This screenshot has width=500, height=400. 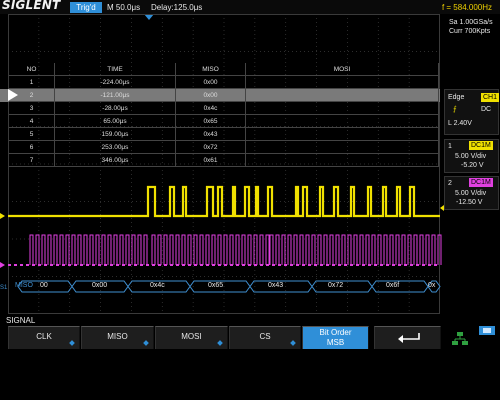 I want to click on ch1-ground-marker-icon, so click(x=2, y=216).